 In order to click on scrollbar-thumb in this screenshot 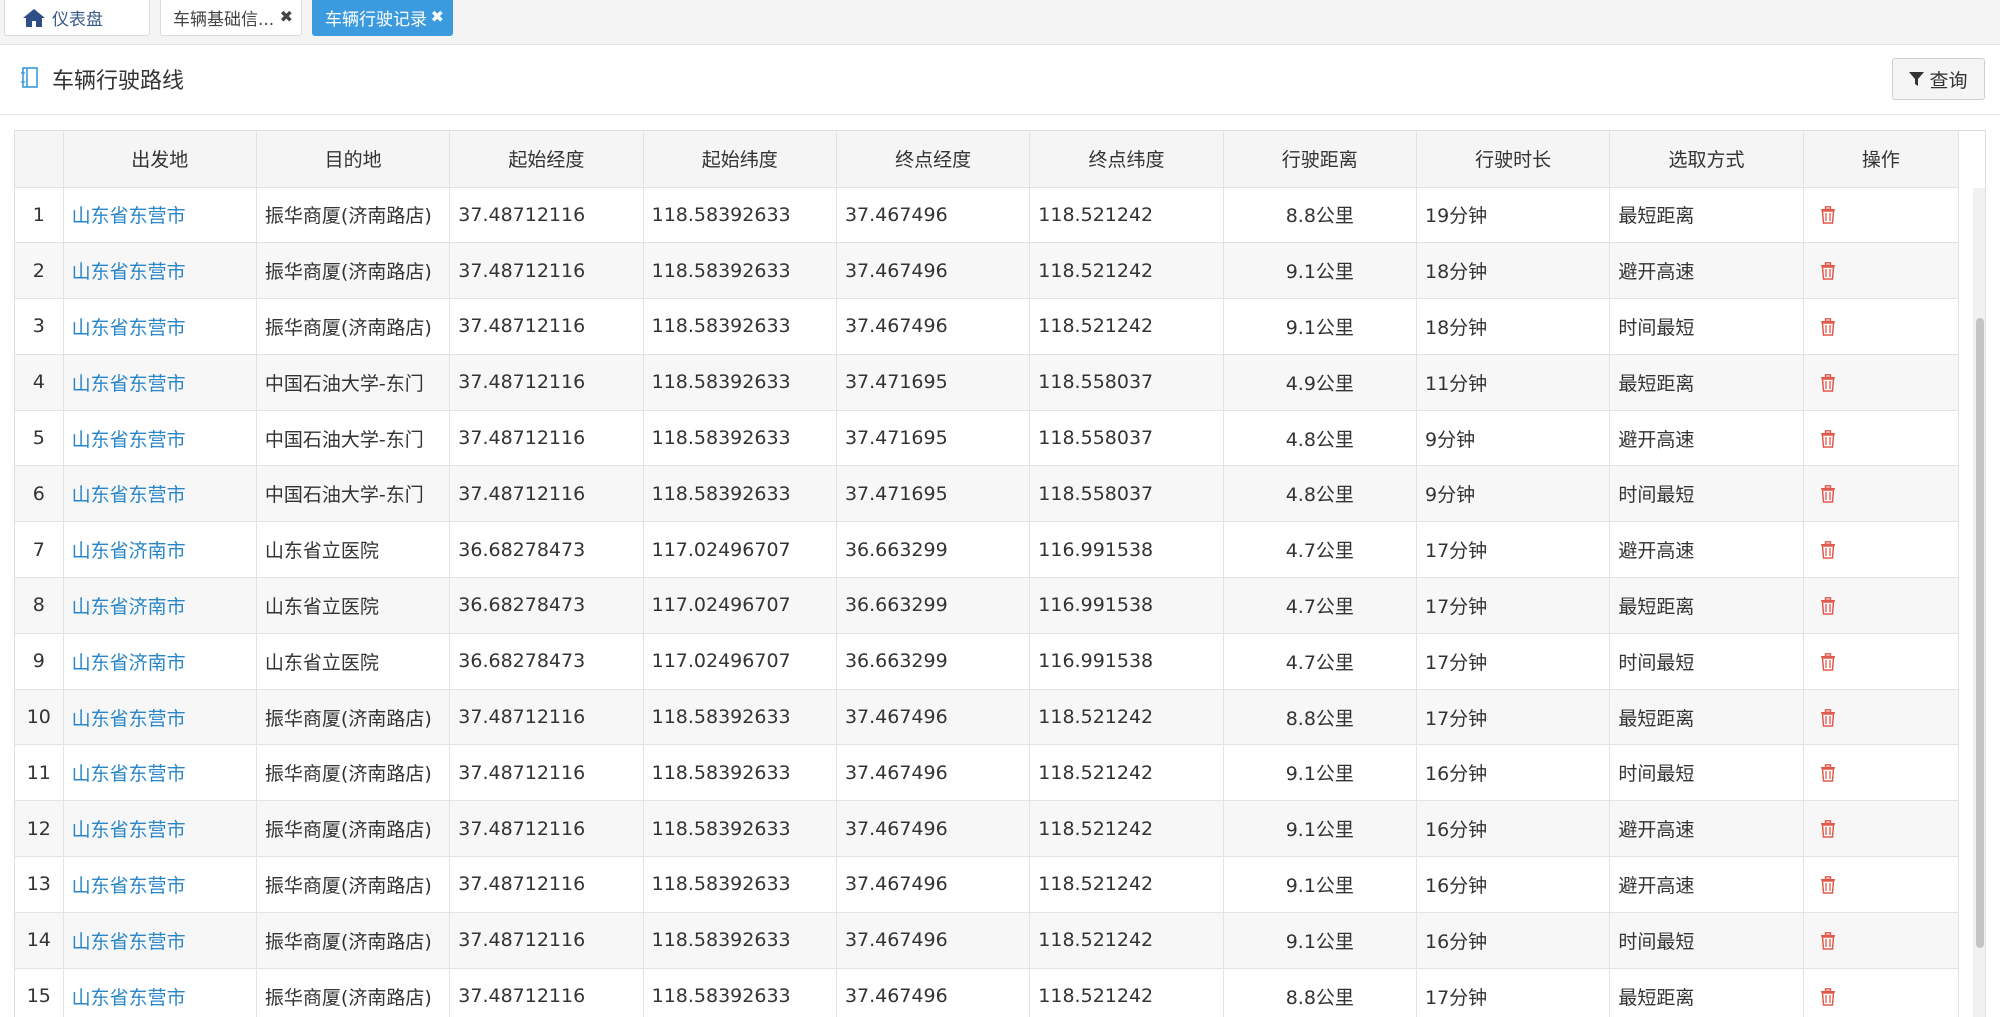, I will do `click(1980, 633)`.